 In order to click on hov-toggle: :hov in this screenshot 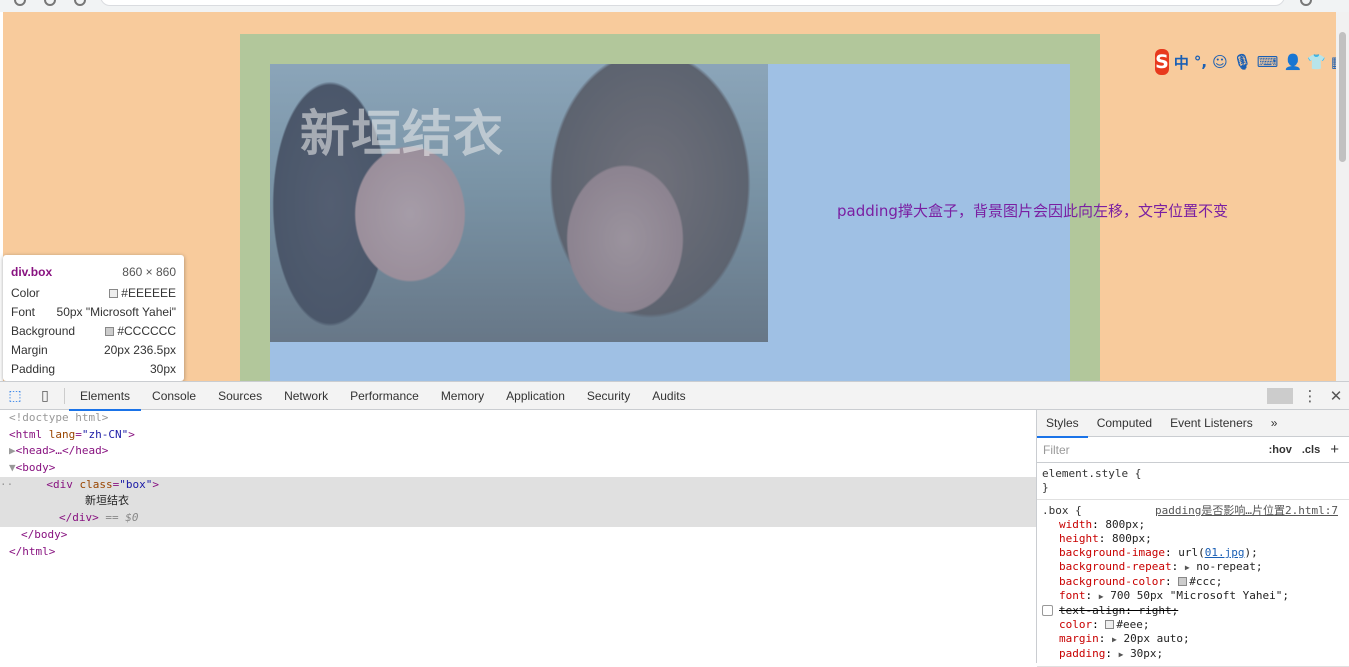, I will do `click(1280, 450)`.